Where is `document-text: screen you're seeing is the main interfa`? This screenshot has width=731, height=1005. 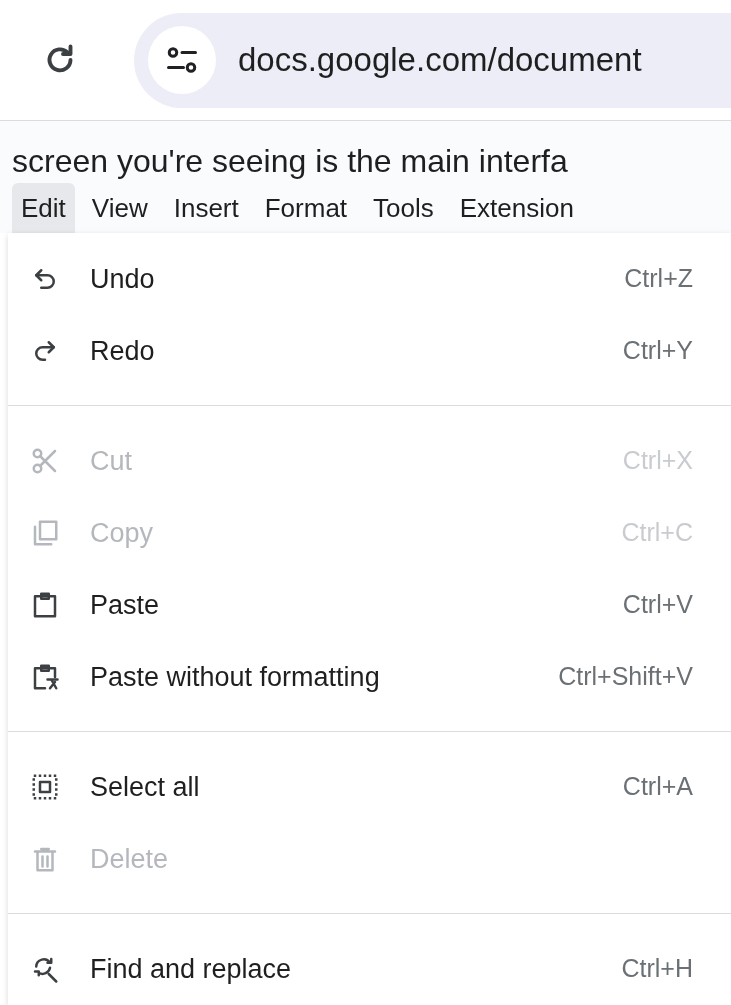
document-text: screen you're seeing is the main interfa is located at coordinates (290, 161).